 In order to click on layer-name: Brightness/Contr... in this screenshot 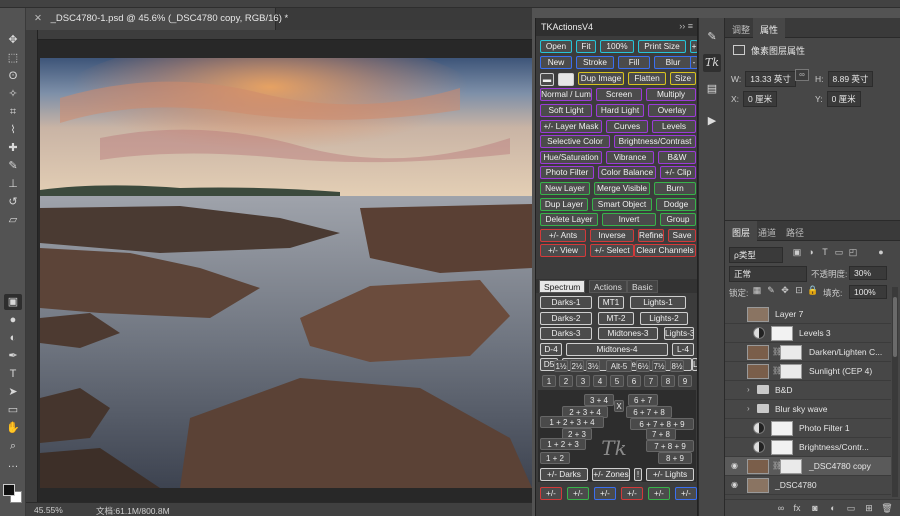, I will do `click(834, 447)`.